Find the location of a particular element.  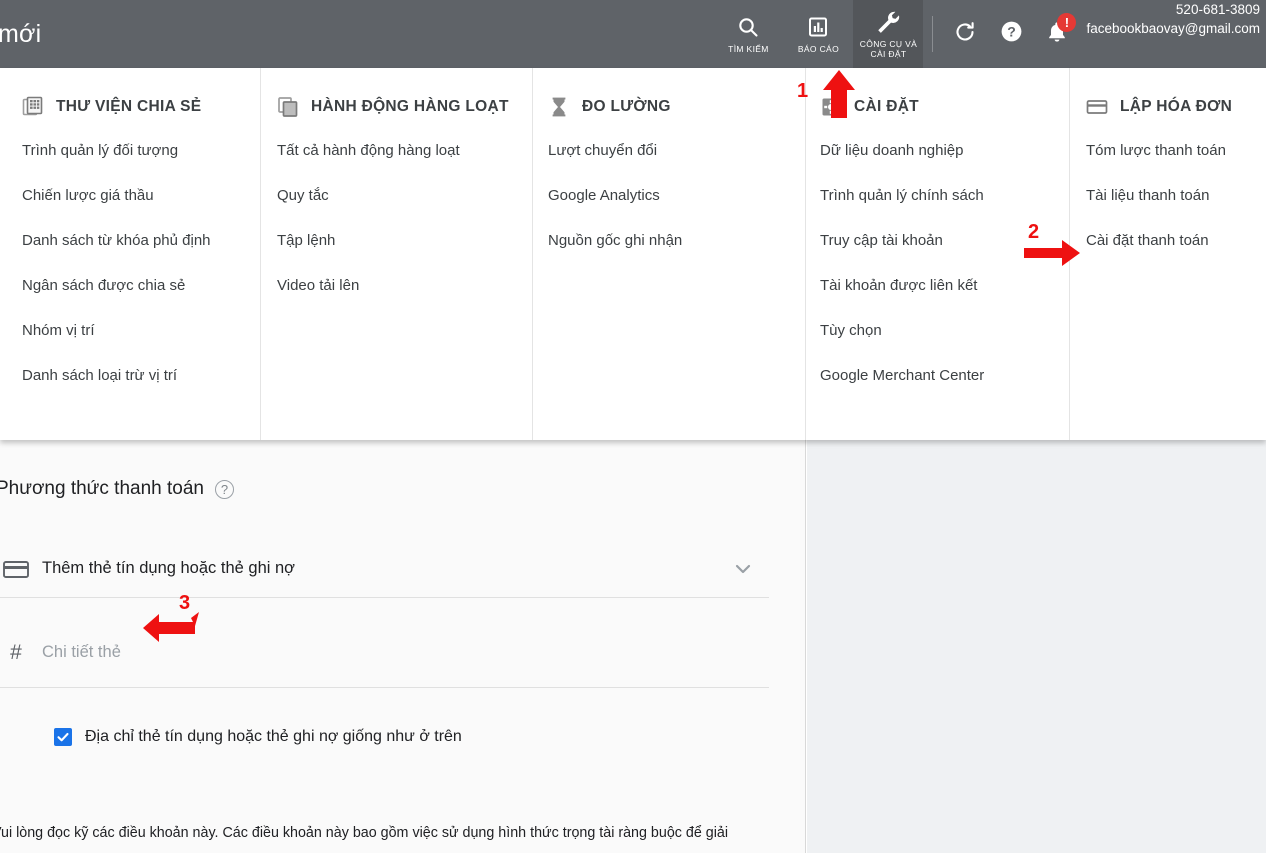

menu-item-policy-manager: Trình quản lý chính sách is located at coordinates (945, 196).